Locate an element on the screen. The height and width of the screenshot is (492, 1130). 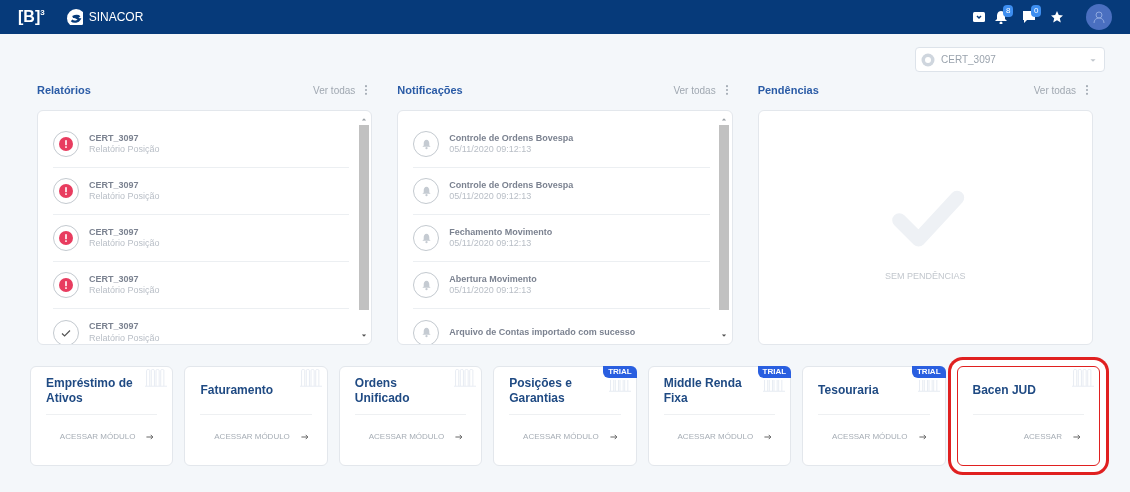
environment-select: CERT_3097 is located at coordinates (1010, 59).